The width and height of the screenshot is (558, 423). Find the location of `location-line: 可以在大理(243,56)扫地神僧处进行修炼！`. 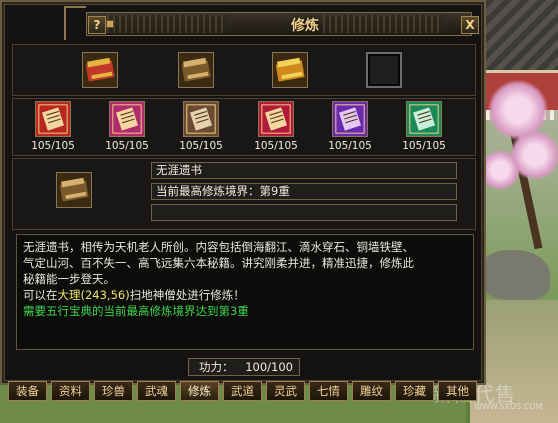

location-line: 可以在大理(243,56)扫地神僧处进行修炼！ is located at coordinates (245, 295).